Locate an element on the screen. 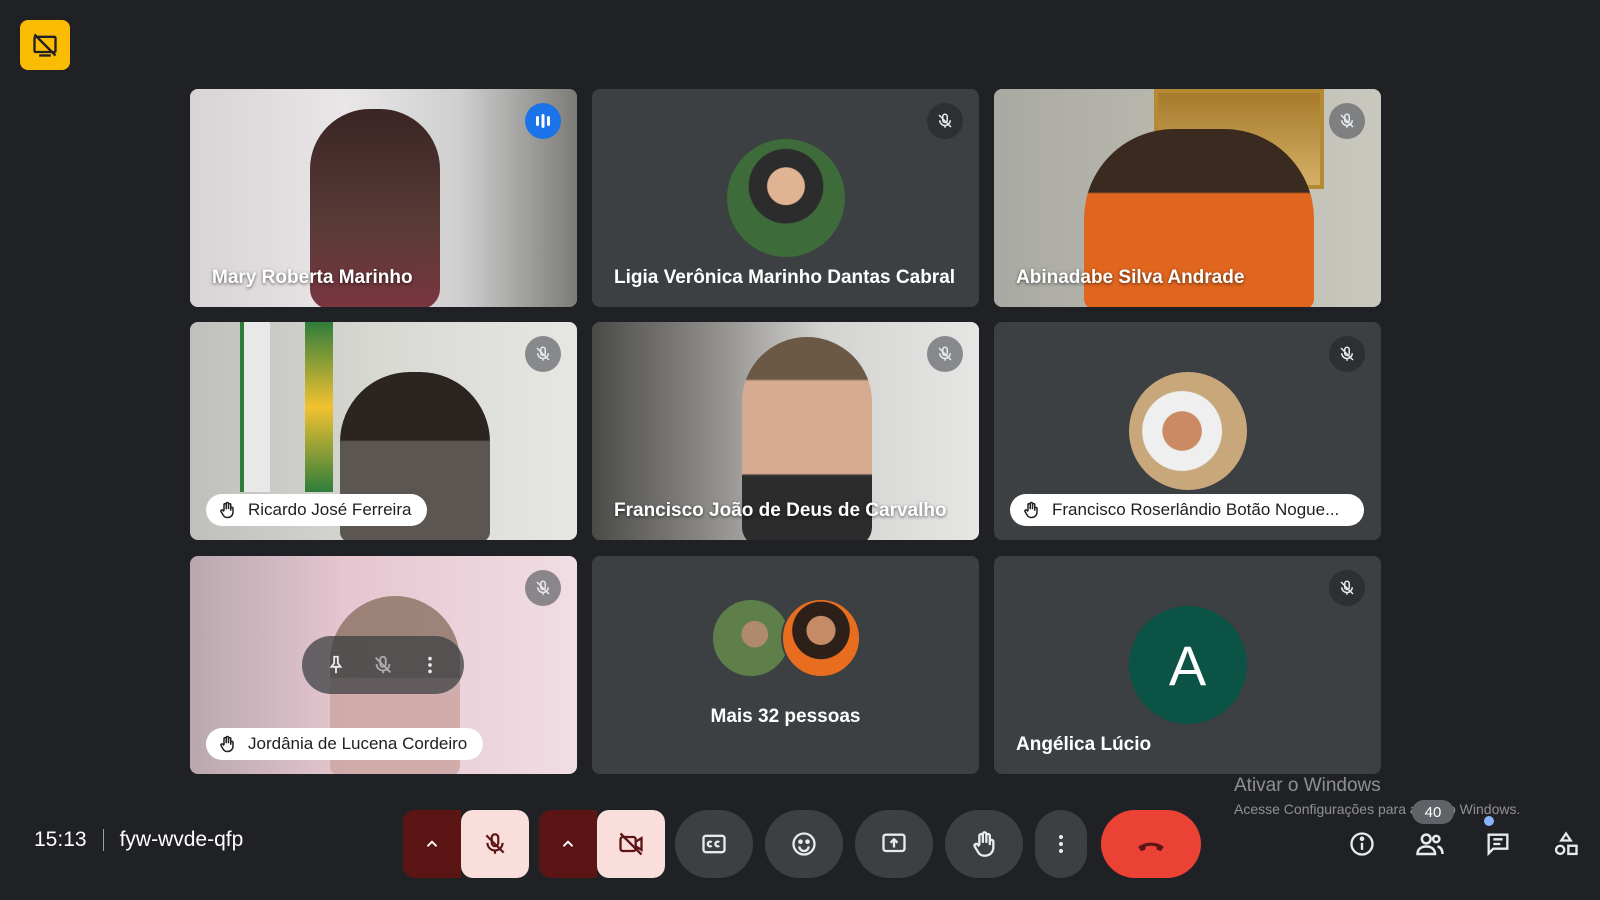  activities-button is located at coordinates (1566, 844).